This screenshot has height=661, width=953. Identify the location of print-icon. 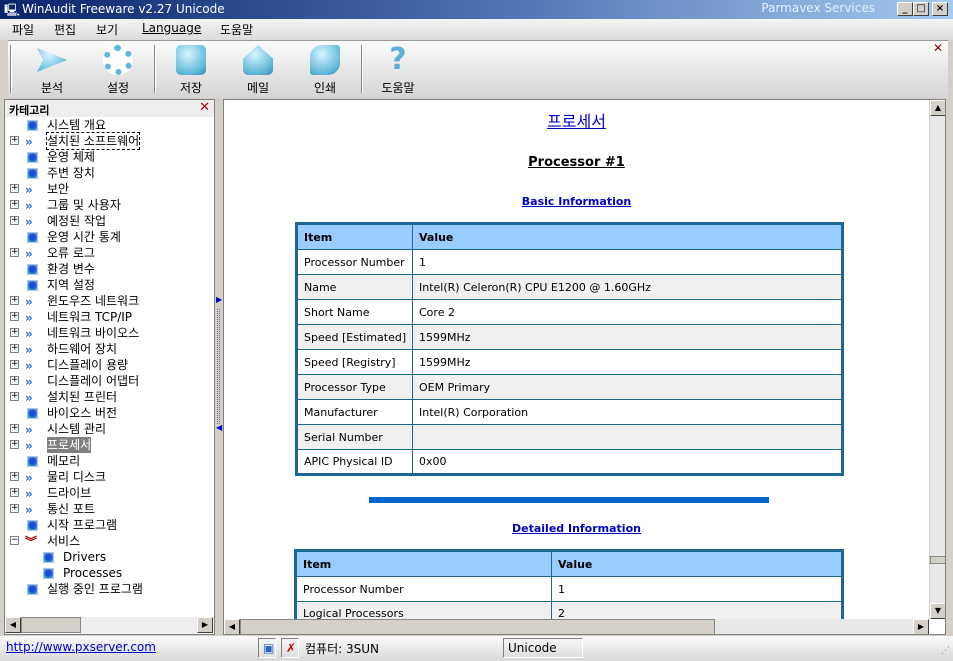
(325, 60).